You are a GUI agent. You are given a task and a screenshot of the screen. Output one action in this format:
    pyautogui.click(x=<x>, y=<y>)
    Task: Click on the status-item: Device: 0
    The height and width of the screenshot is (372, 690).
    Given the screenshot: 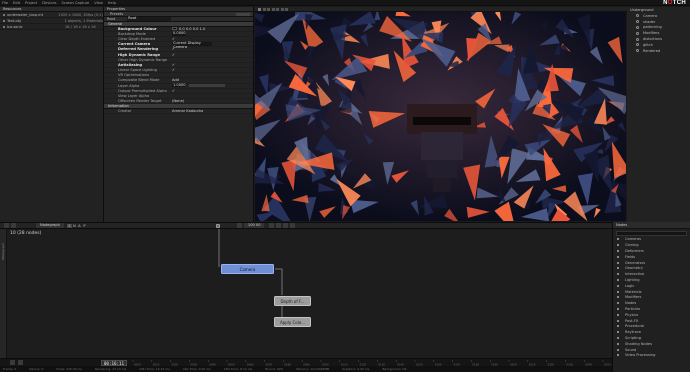 What is the action you would take?
    pyautogui.click(x=36, y=369)
    